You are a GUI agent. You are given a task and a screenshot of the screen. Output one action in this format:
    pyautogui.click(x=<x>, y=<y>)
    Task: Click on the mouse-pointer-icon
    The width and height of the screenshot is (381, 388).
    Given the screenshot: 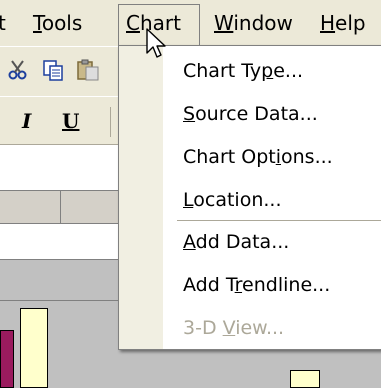 What is the action you would take?
    pyautogui.click(x=157, y=44)
    